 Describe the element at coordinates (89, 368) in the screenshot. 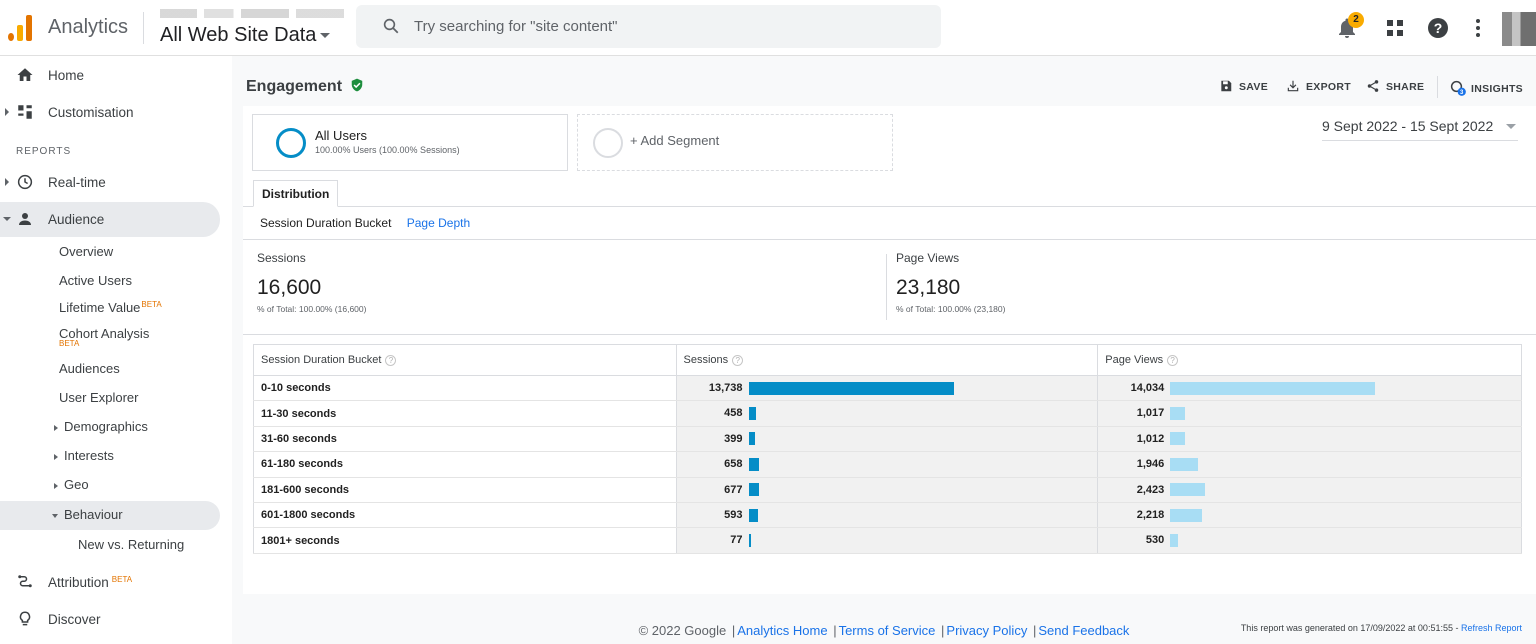

I see `sidebar-item-audiences: Audiences` at that location.